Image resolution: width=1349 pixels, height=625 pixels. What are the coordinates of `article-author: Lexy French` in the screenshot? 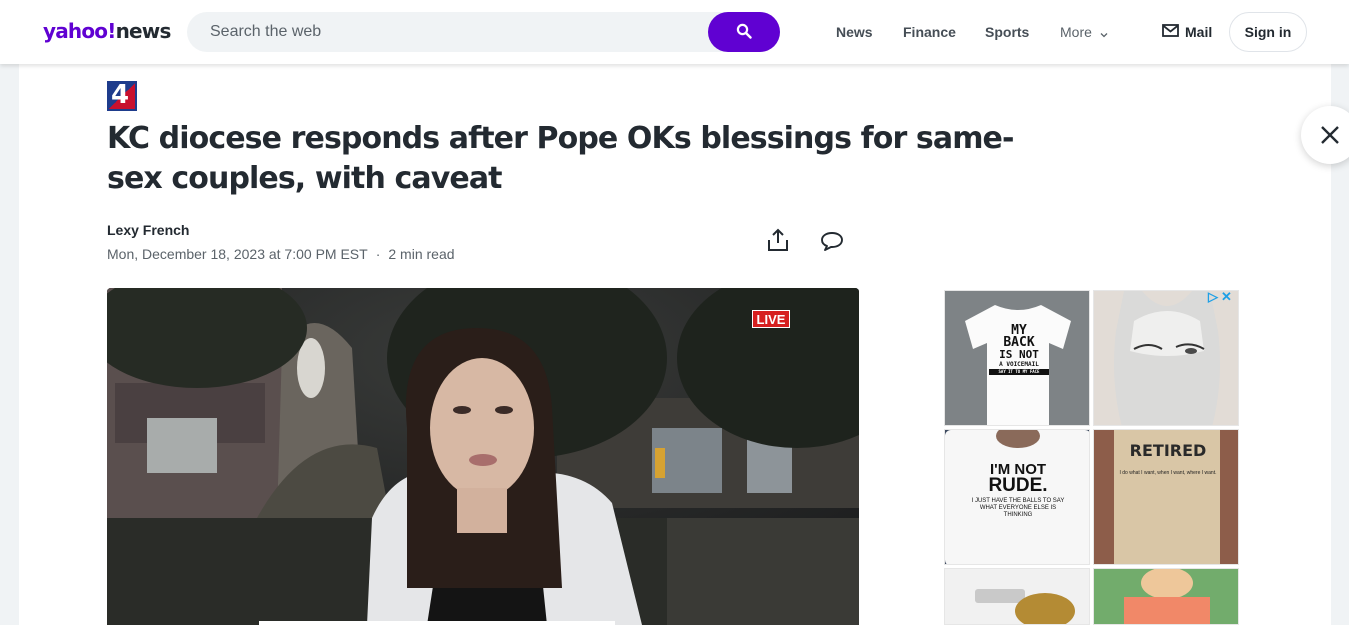 It's located at (148, 230).